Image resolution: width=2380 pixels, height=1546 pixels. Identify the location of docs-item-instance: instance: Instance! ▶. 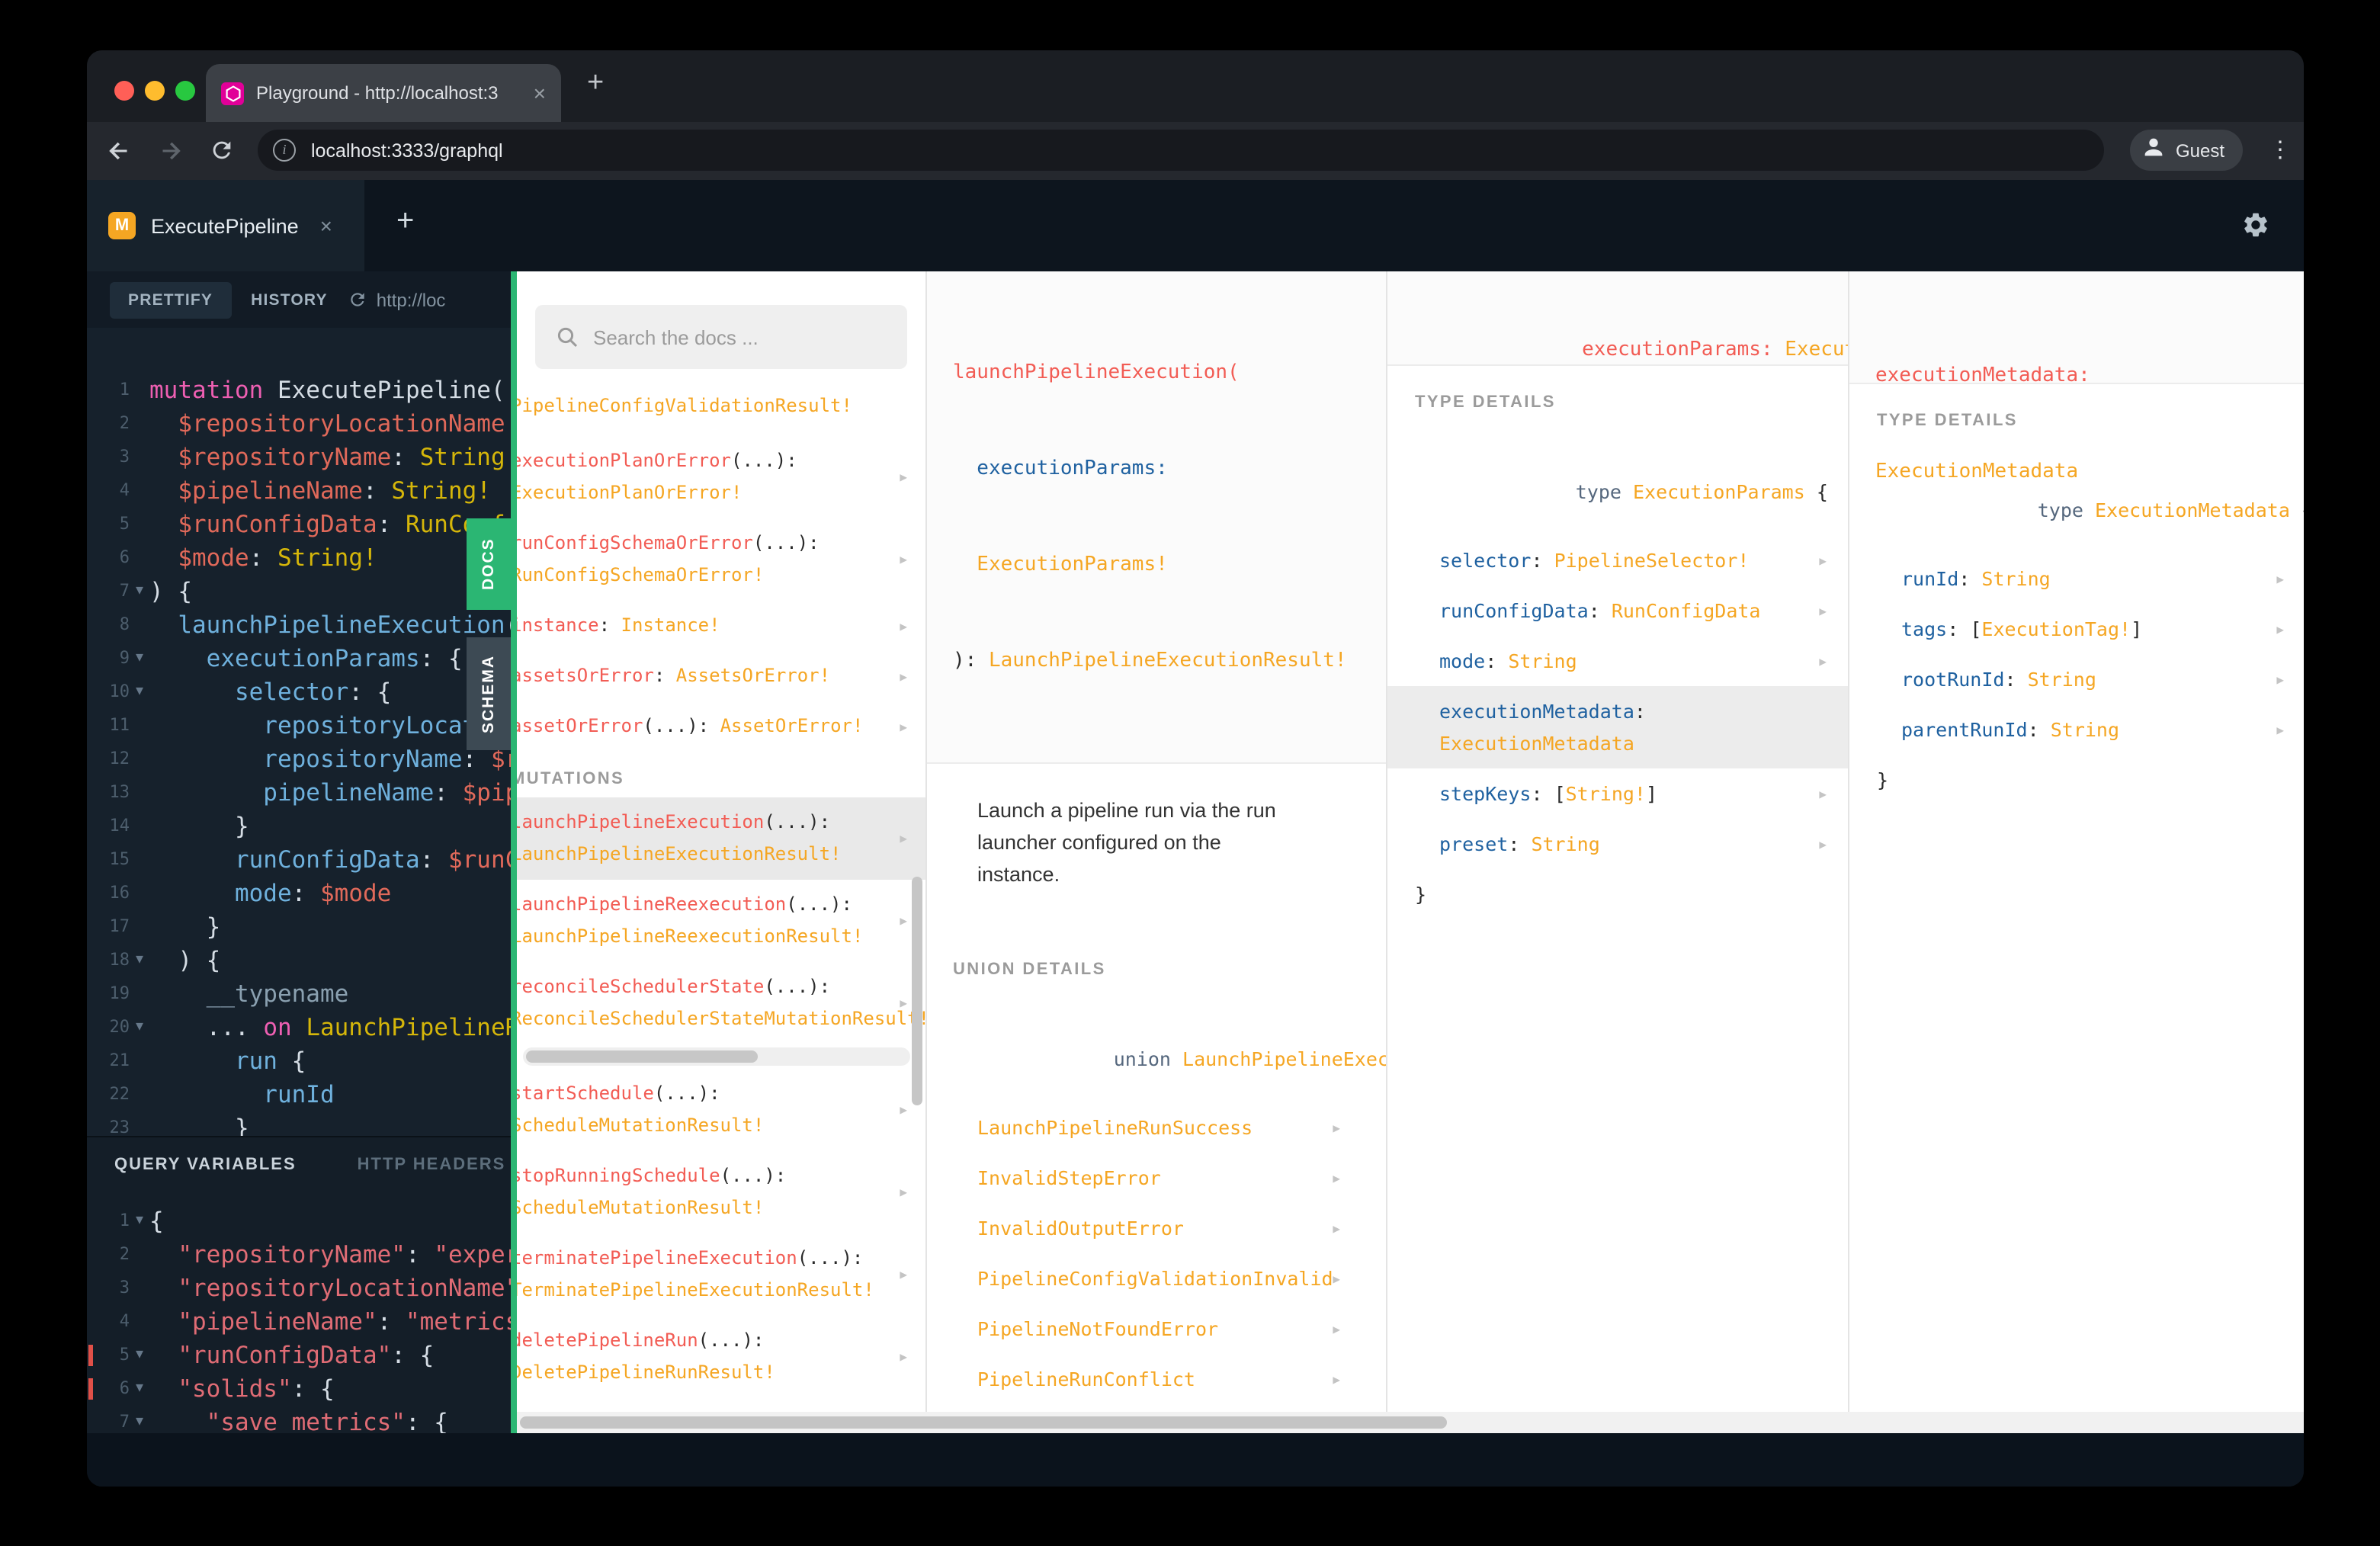
(721, 626).